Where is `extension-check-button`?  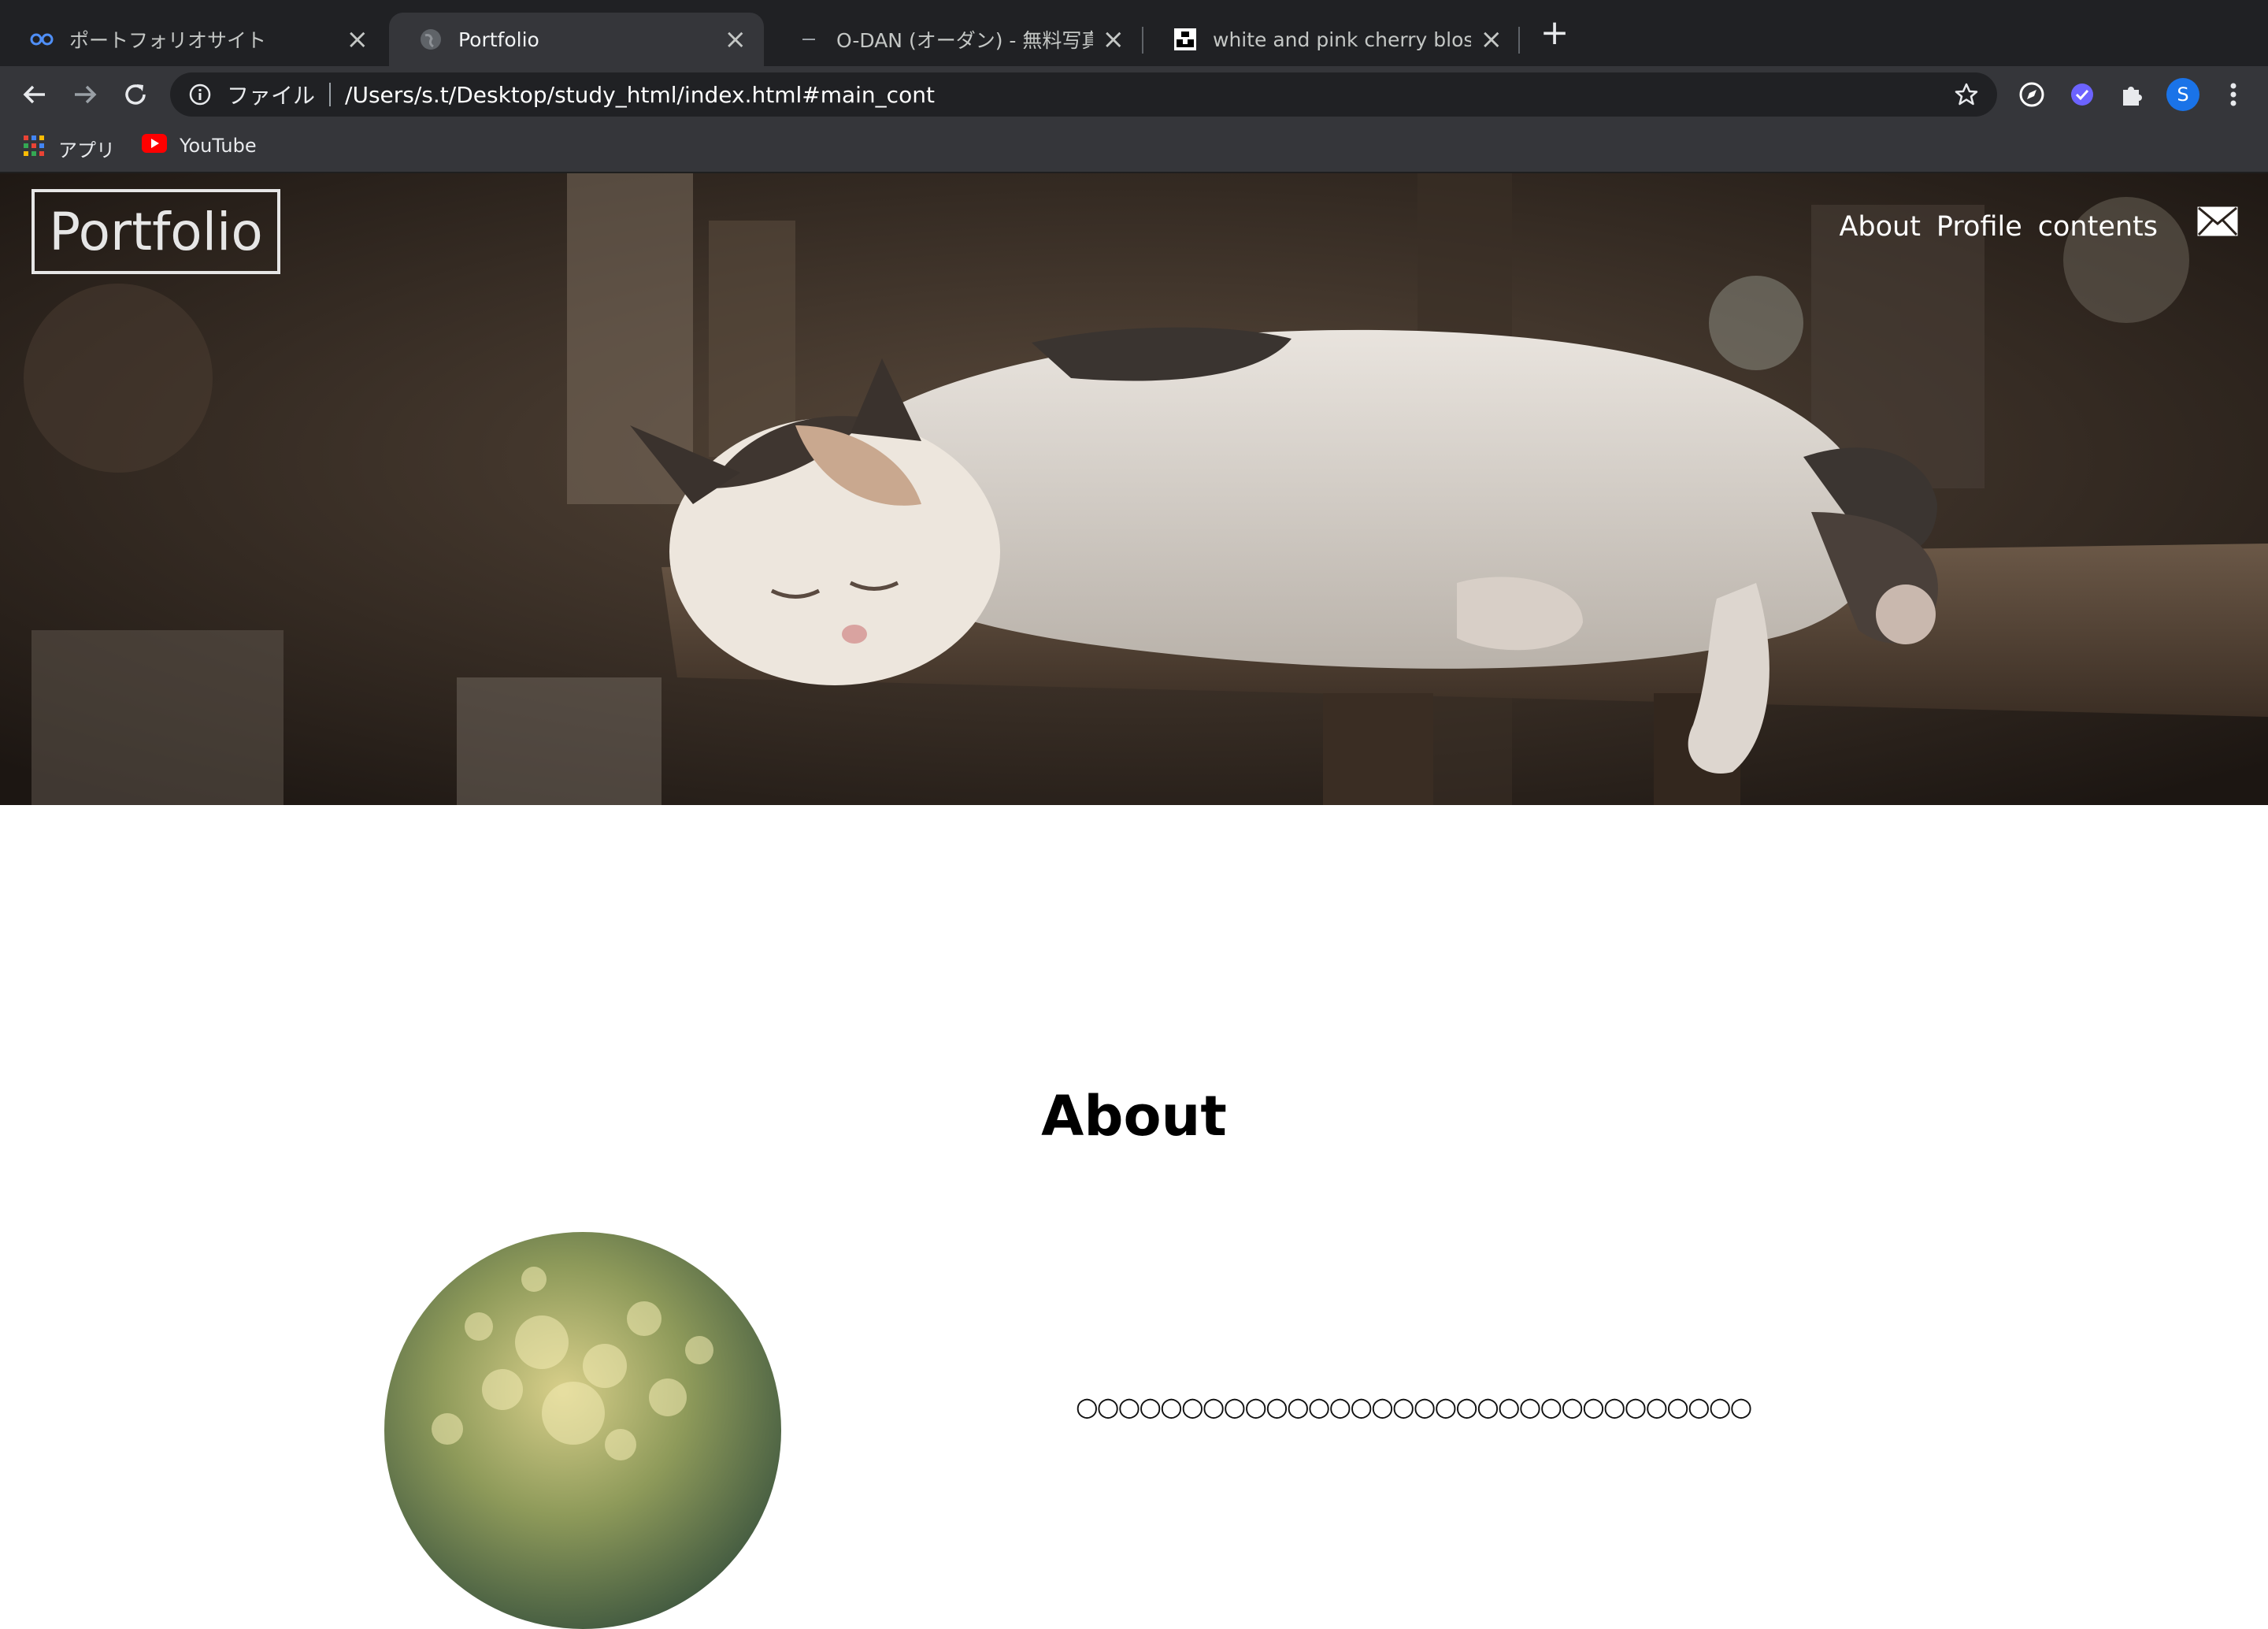 extension-check-button is located at coordinates (2082, 95).